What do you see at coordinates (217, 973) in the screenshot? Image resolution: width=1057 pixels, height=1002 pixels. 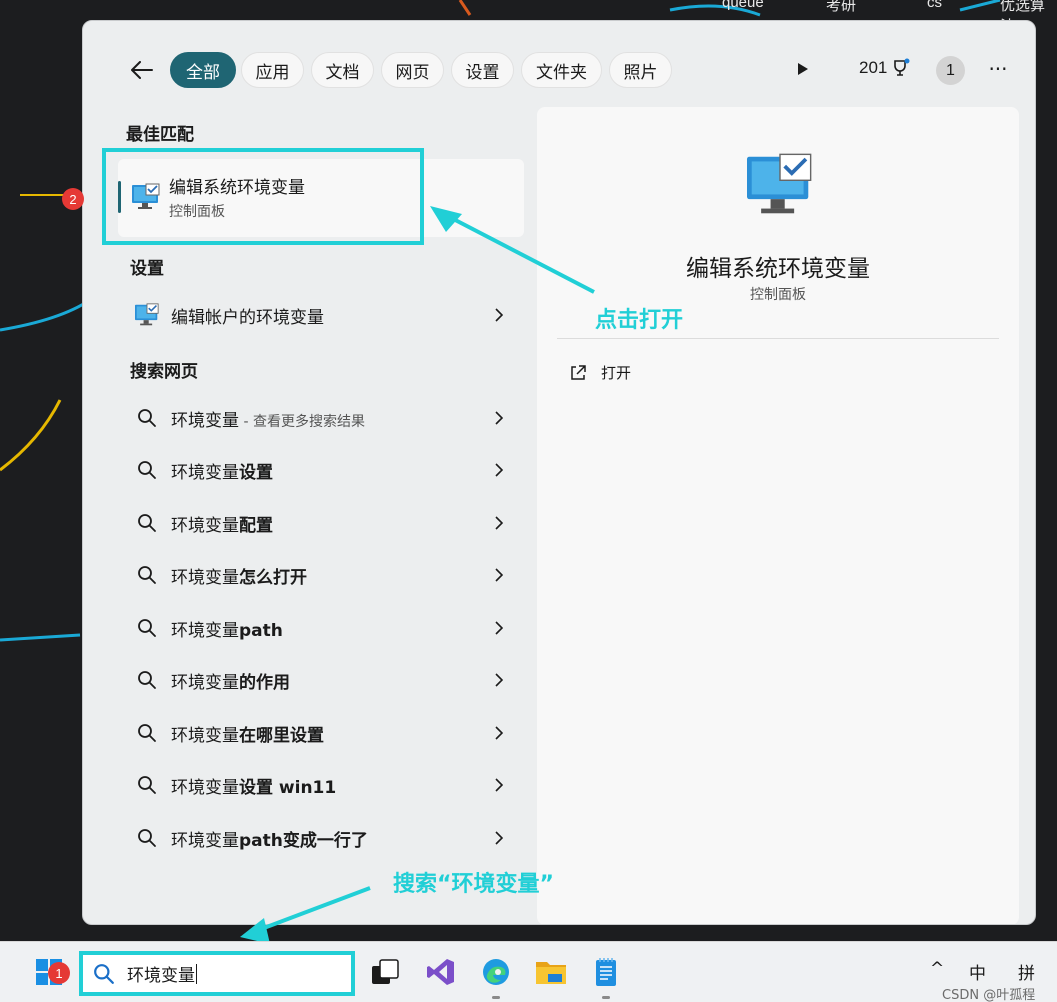 I see `taskbar-search-input: 环境变量` at bounding box center [217, 973].